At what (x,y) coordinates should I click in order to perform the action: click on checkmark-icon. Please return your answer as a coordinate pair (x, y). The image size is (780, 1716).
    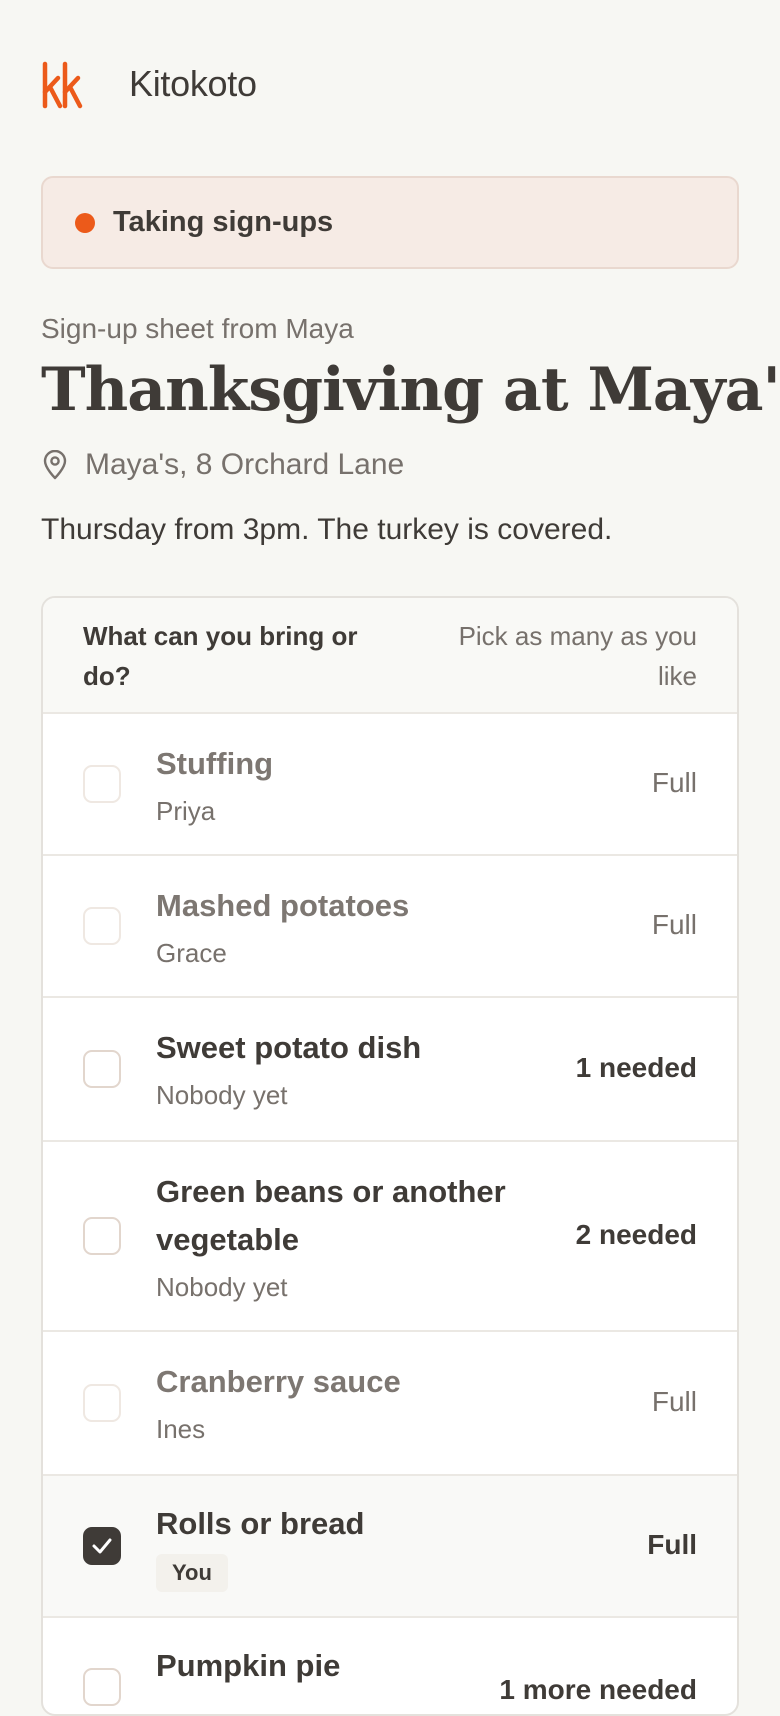
    Looking at the image, I should click on (102, 1546).